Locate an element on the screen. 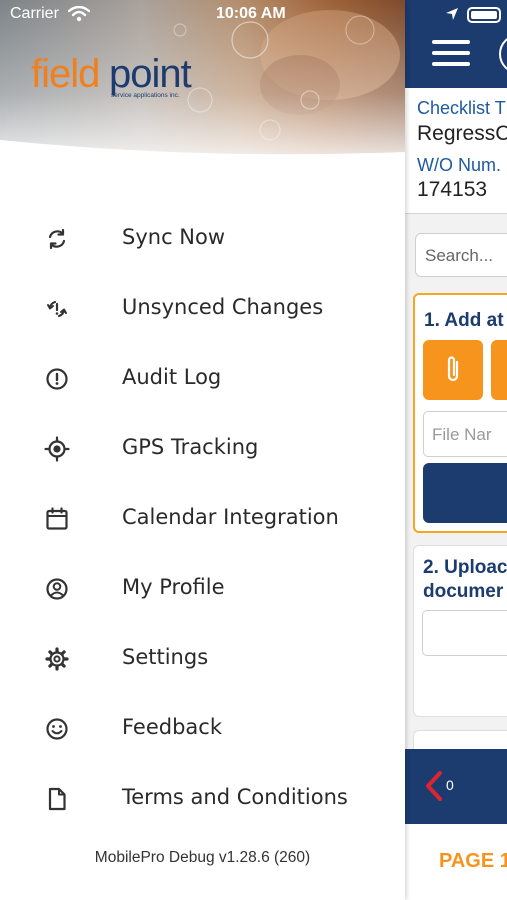 The image size is (507, 900). menu-item-terms-and-conditions: Terms and Conditions is located at coordinates (202, 798).